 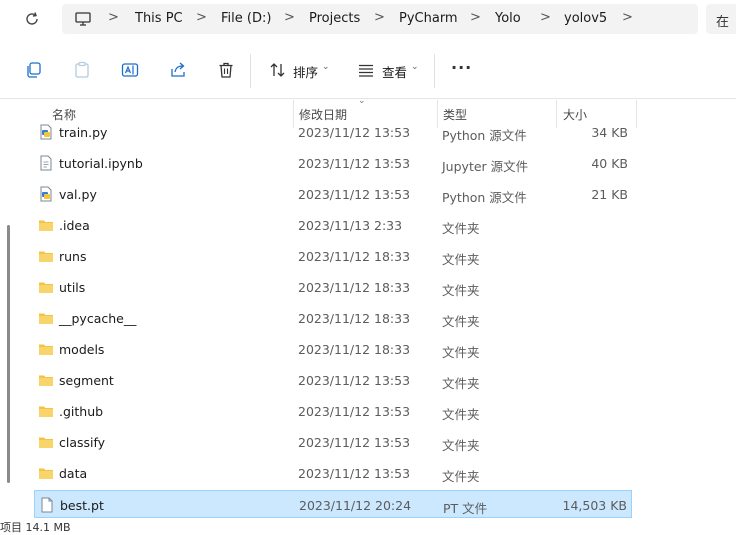 I want to click on view-button: 查看, so click(x=394, y=71).